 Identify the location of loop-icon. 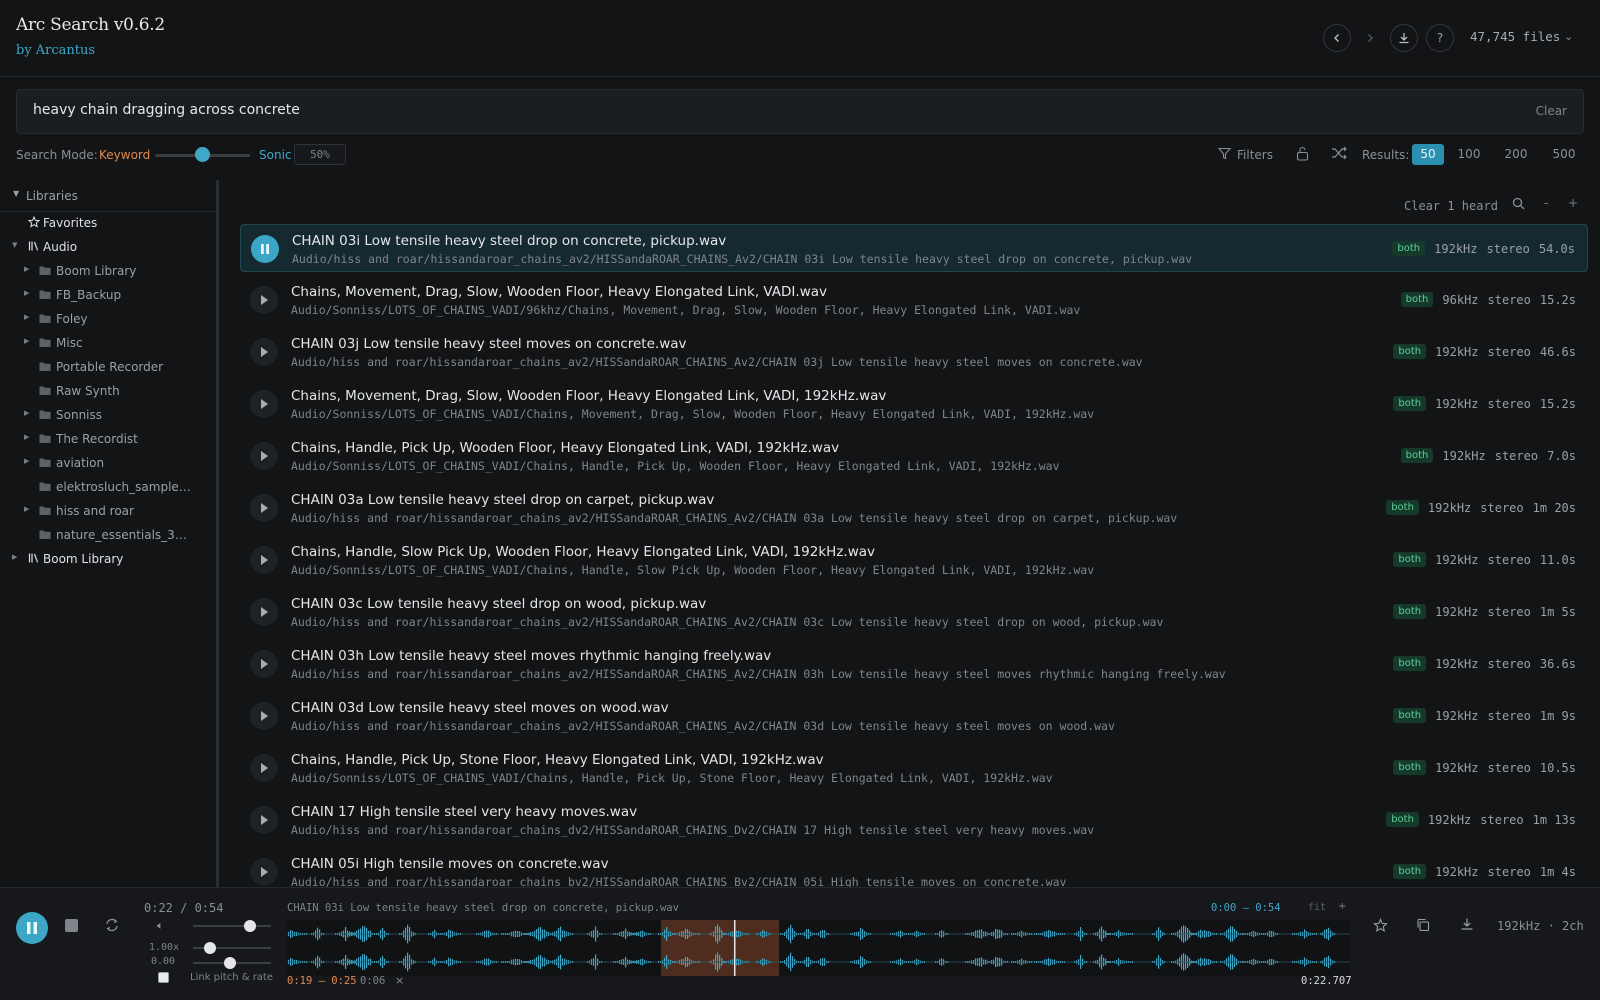
(112, 925).